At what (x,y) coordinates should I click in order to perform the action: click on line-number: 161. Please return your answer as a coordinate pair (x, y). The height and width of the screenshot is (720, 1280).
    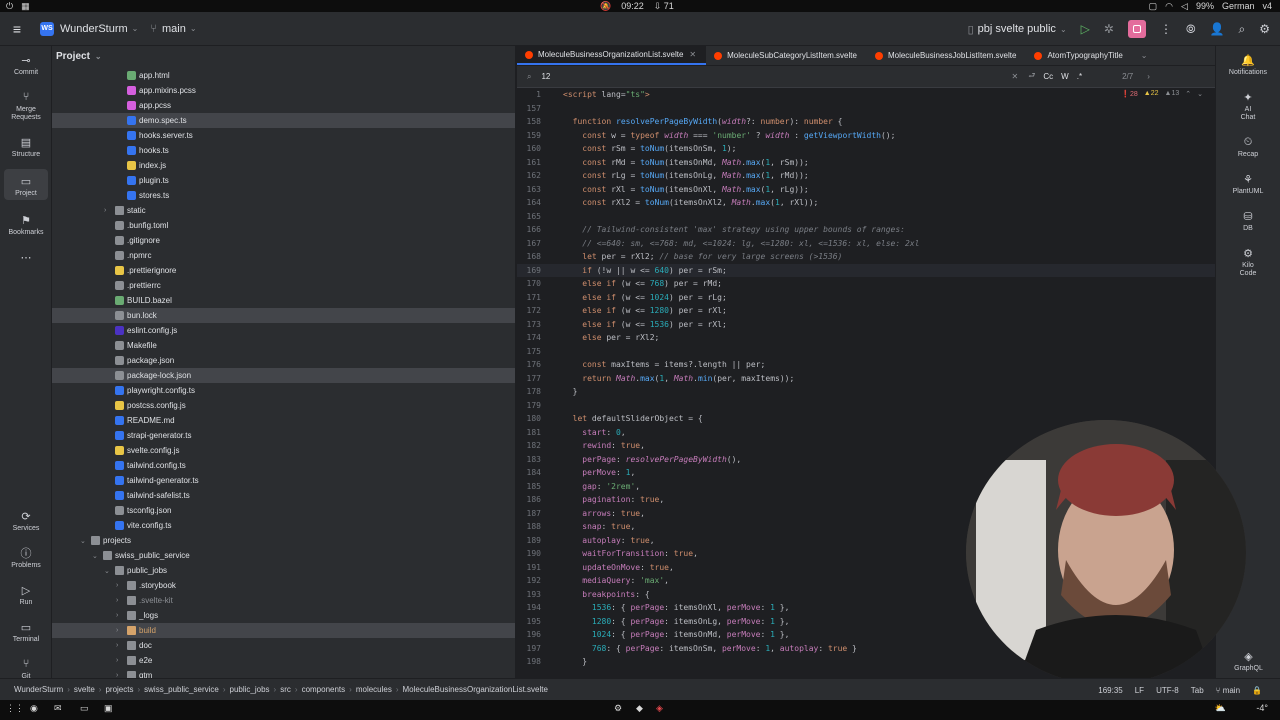
    Looking at the image, I should click on (535, 162).